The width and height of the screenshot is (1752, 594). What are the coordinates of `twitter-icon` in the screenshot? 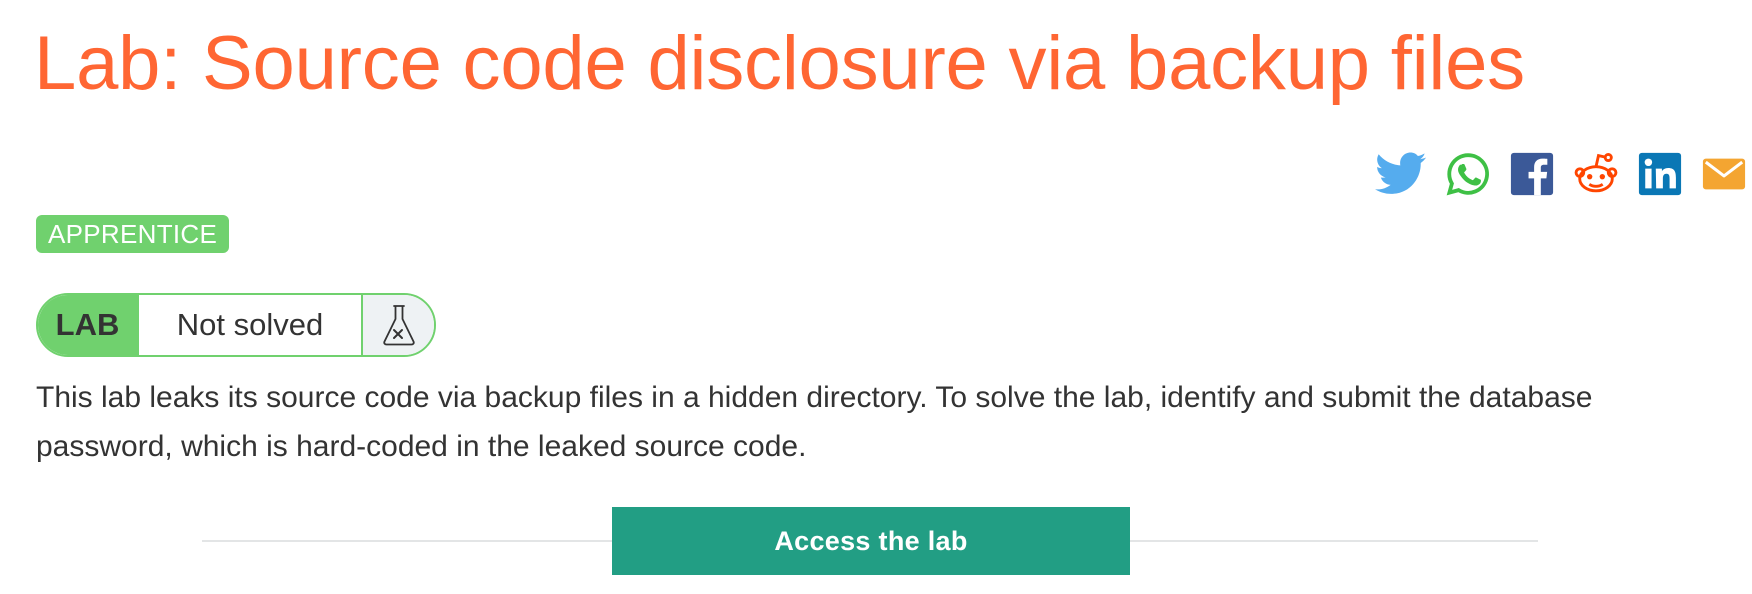 It's located at (1401, 174).